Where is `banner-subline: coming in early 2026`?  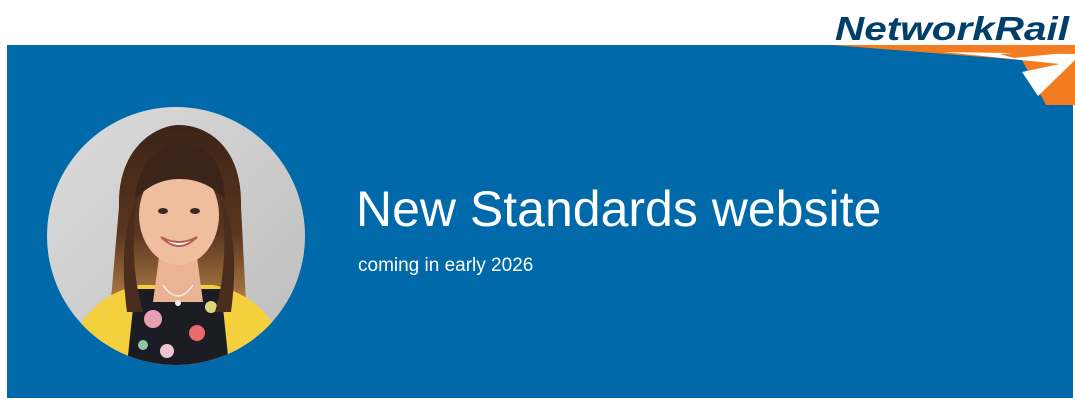
banner-subline: coming in early 2026 is located at coordinates (446, 265).